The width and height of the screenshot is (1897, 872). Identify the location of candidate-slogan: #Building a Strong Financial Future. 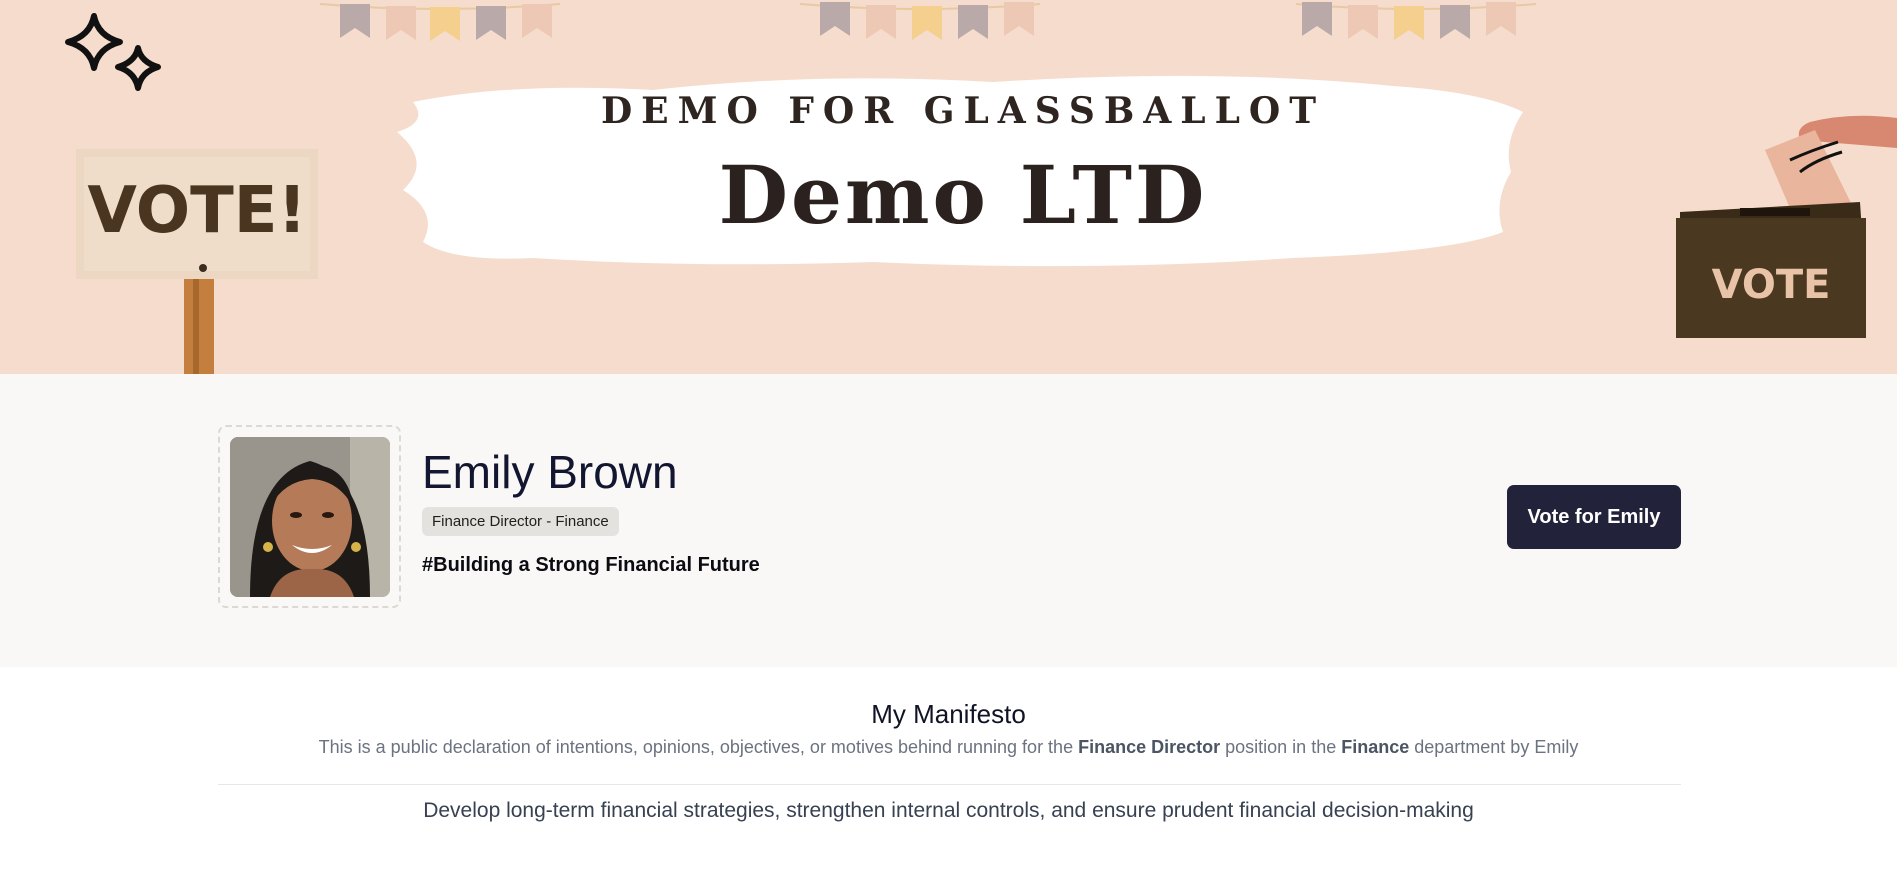
(591, 565).